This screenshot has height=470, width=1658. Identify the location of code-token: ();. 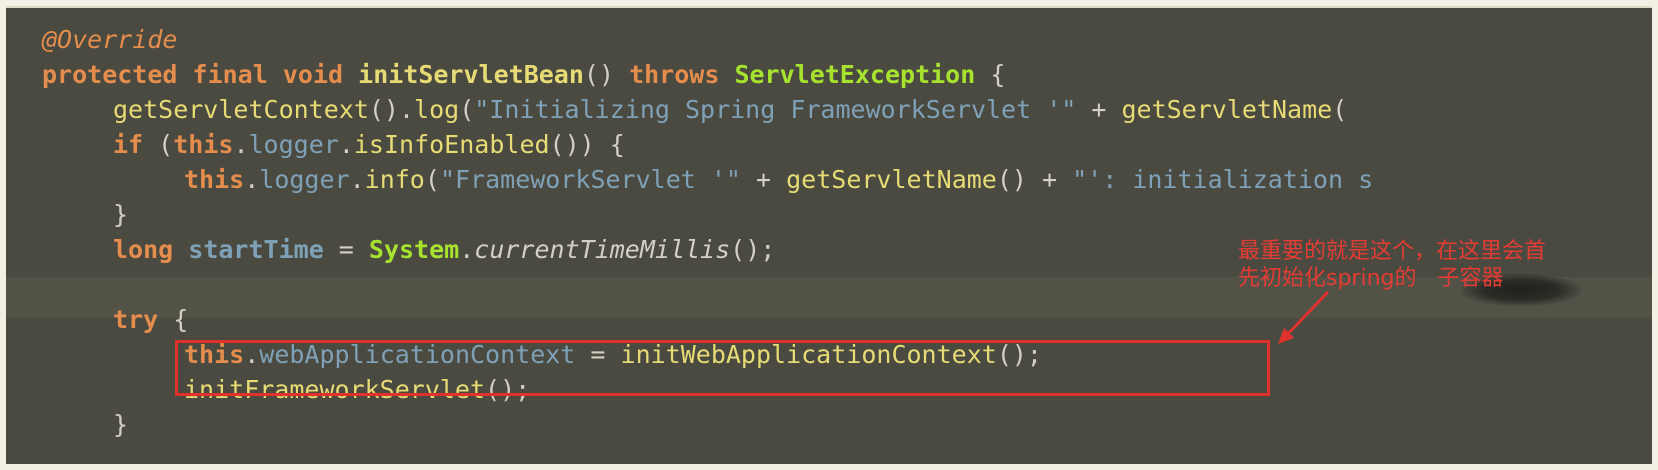
(753, 249).